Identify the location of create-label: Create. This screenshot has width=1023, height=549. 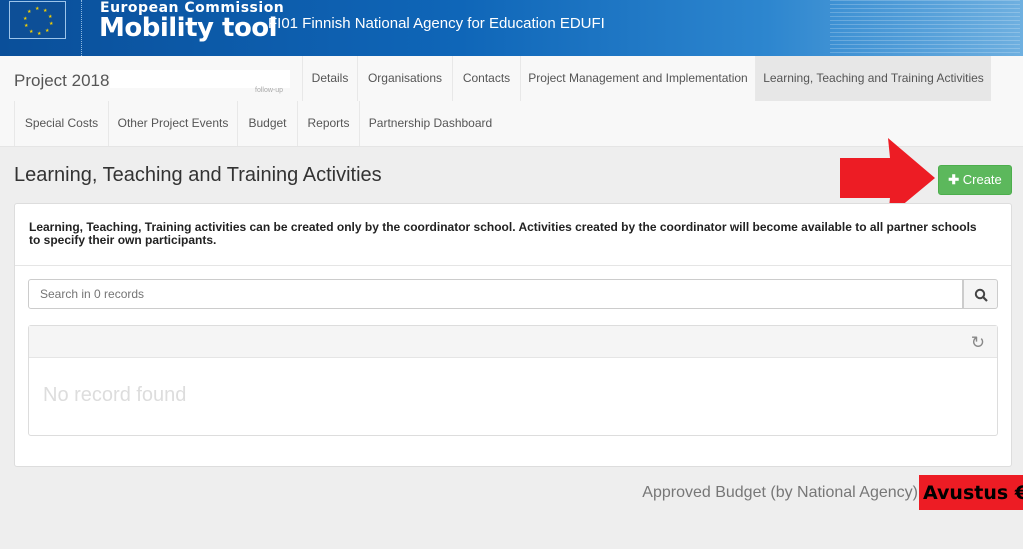
(982, 179).